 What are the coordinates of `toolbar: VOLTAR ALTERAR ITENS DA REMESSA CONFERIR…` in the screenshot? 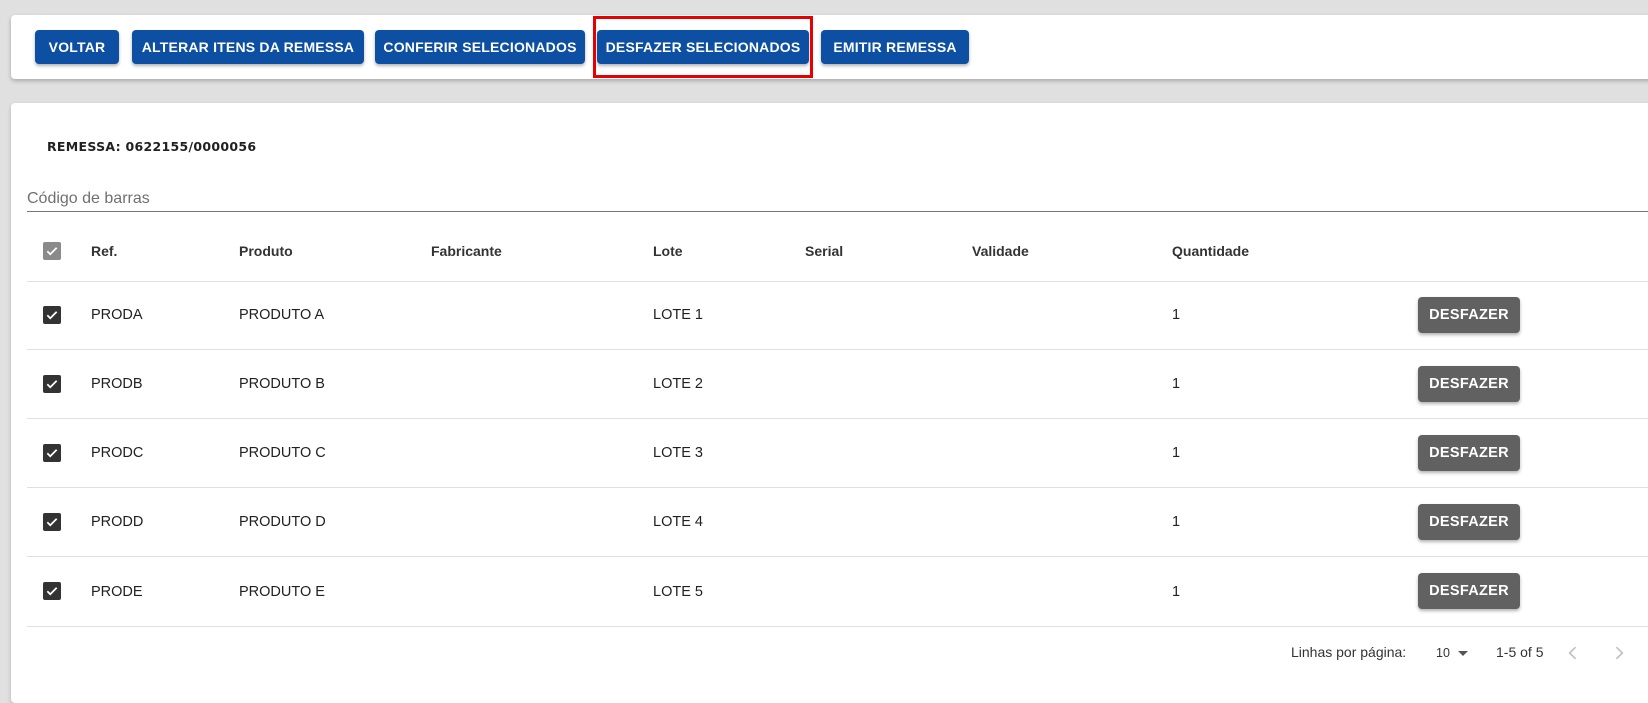 It's located at (829, 47).